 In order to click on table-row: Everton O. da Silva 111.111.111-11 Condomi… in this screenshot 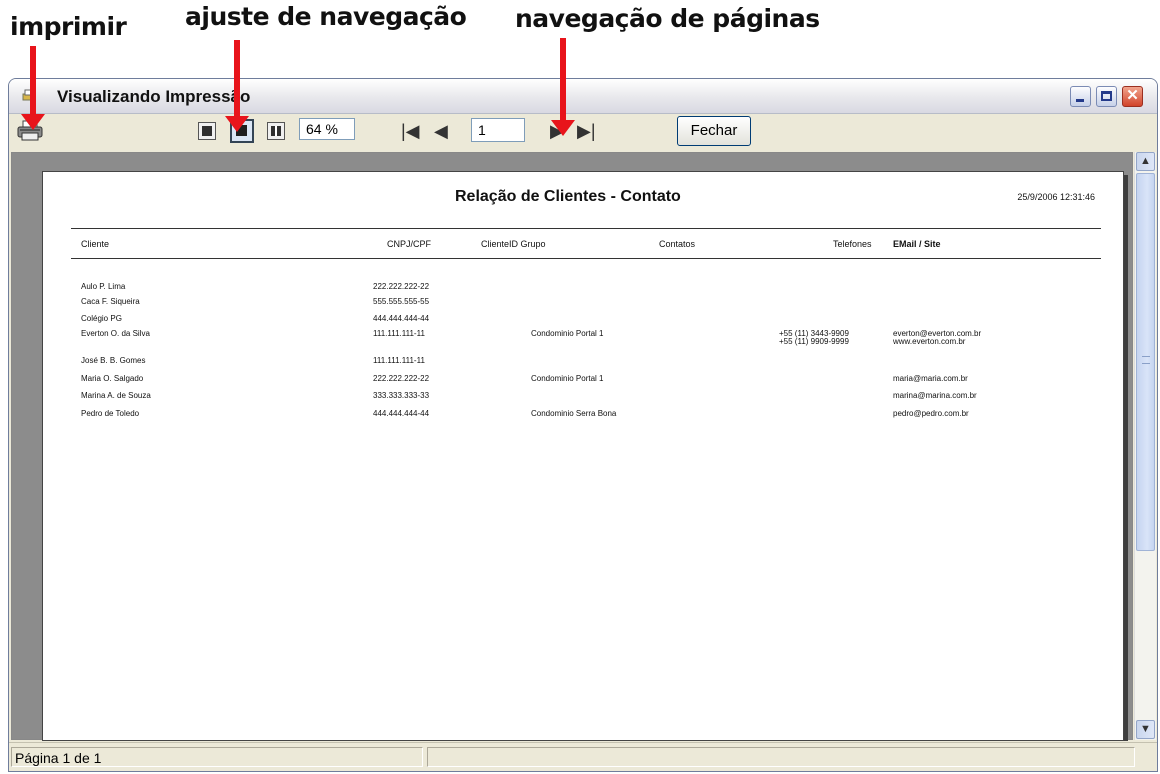, I will do `click(583, 337)`.